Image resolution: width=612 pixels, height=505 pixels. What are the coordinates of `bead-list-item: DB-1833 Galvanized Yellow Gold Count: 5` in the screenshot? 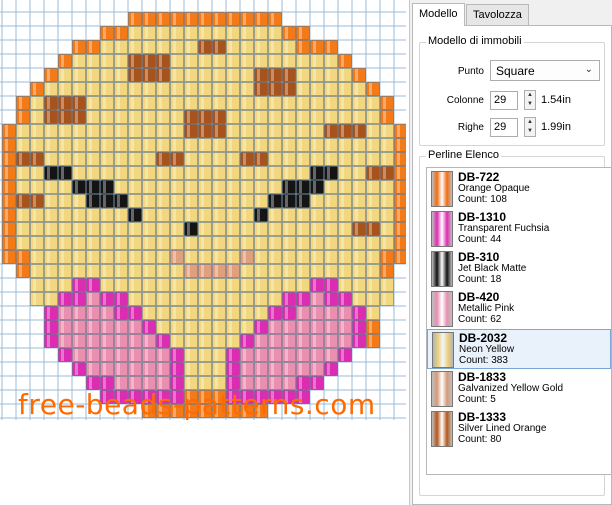 It's located at (519, 389).